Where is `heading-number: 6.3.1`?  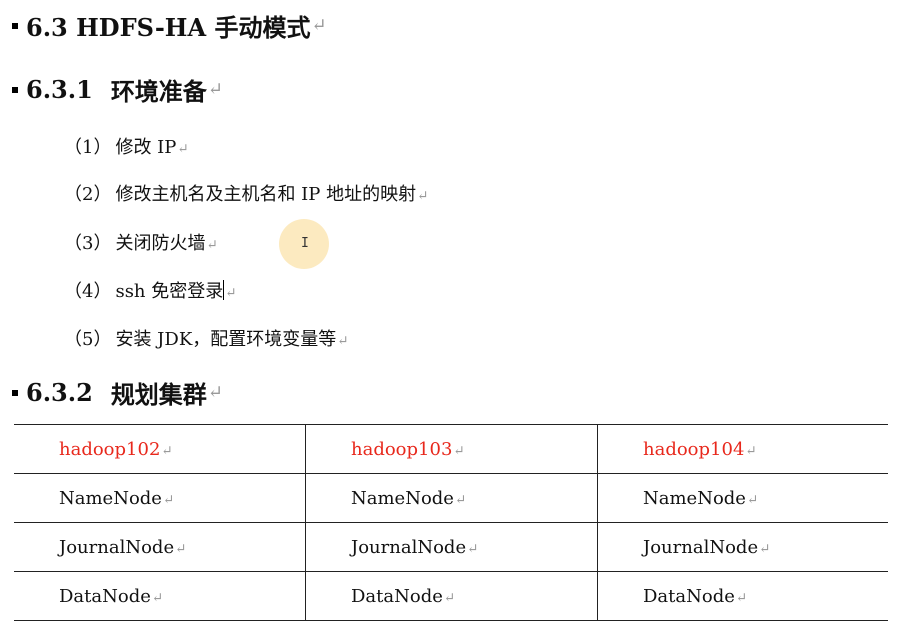
heading-number: 6.3.1 is located at coordinates (59, 89).